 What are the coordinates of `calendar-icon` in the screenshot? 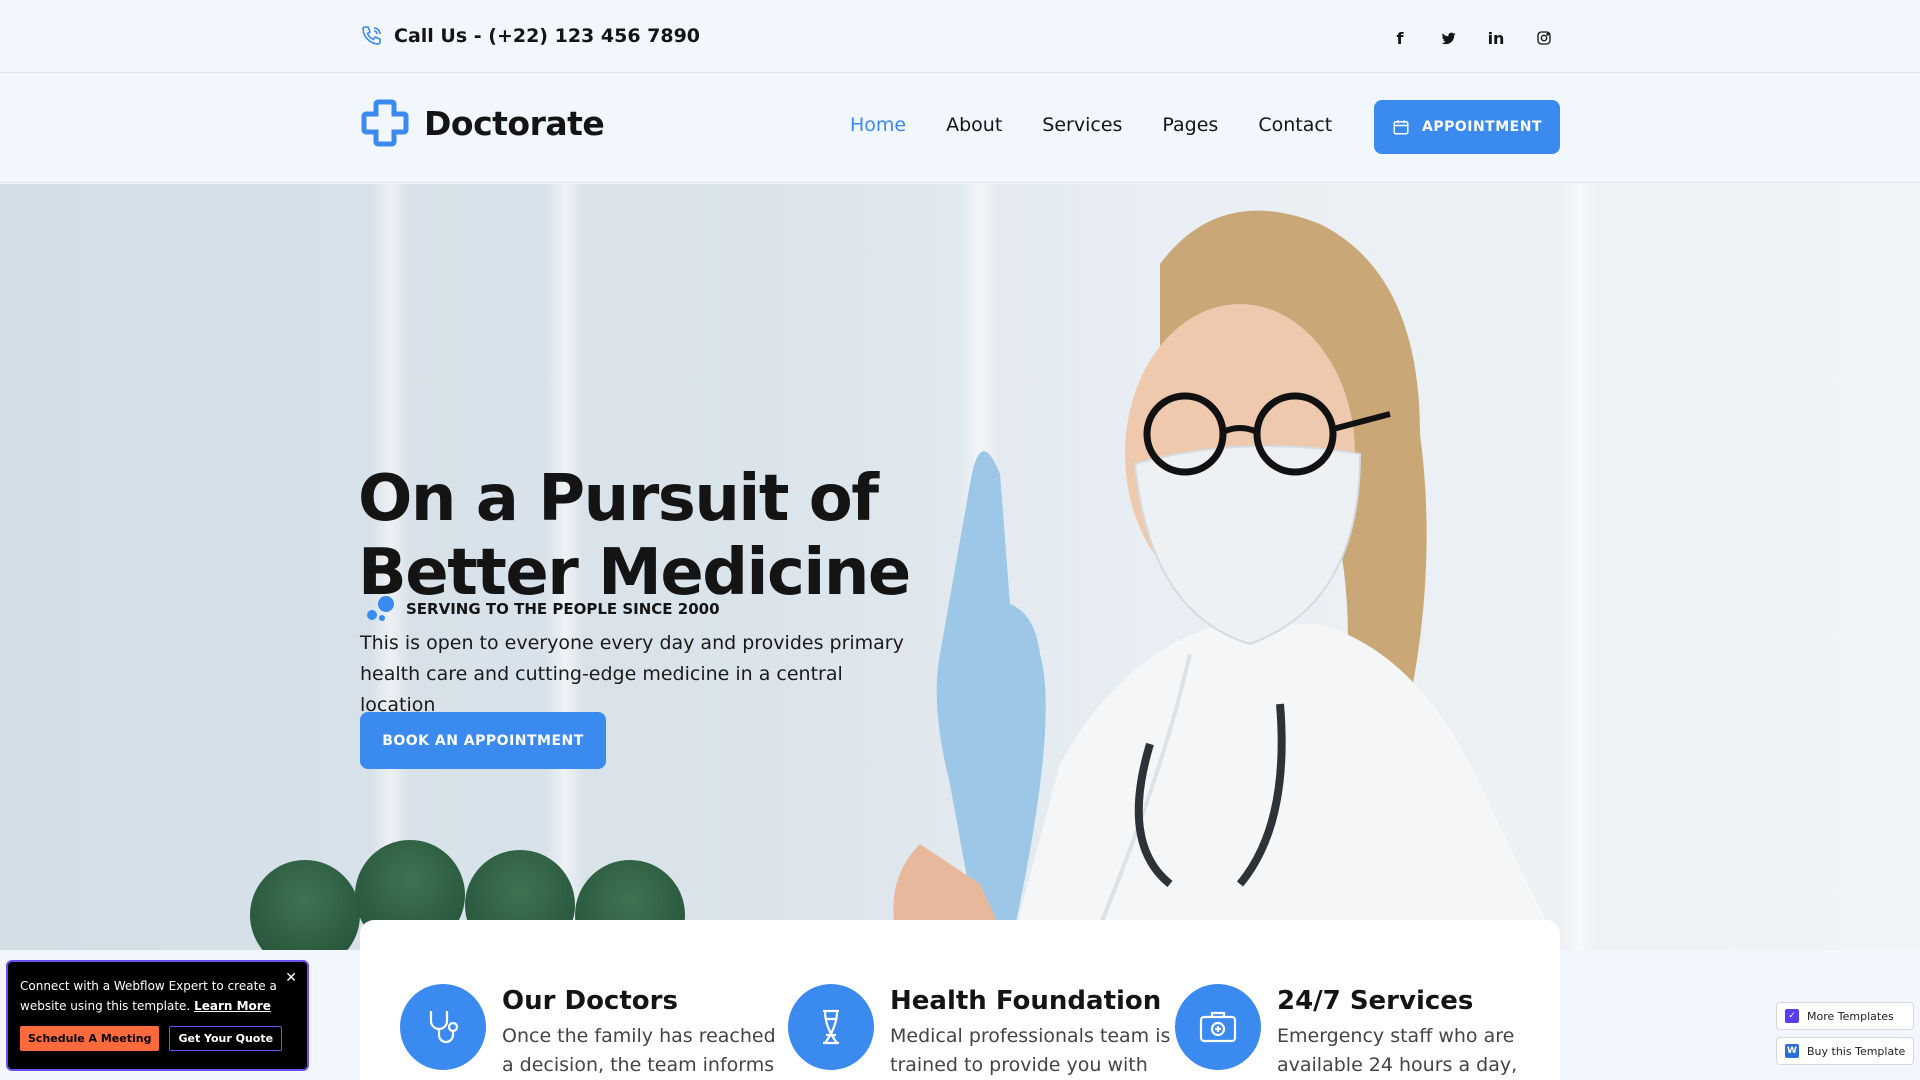 It's located at (1401, 127).